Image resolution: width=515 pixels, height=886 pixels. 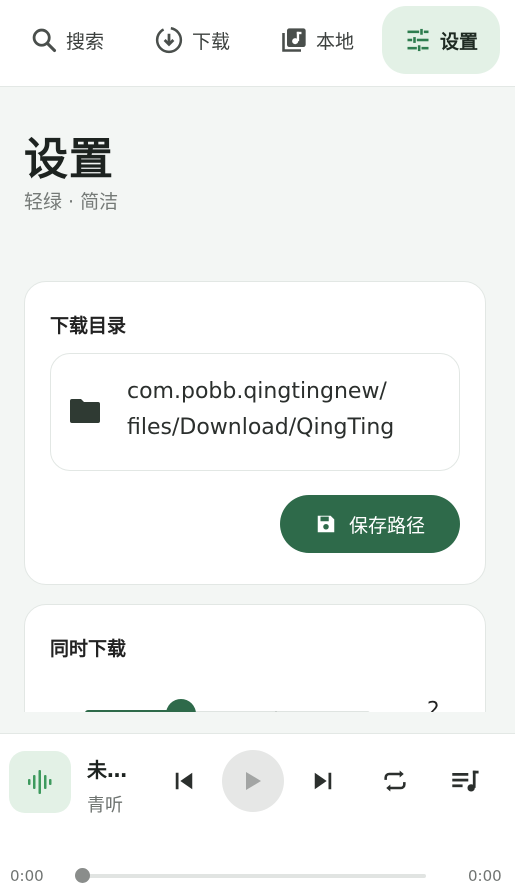 I want to click on download-directory-title: 下载目录, so click(x=88, y=326).